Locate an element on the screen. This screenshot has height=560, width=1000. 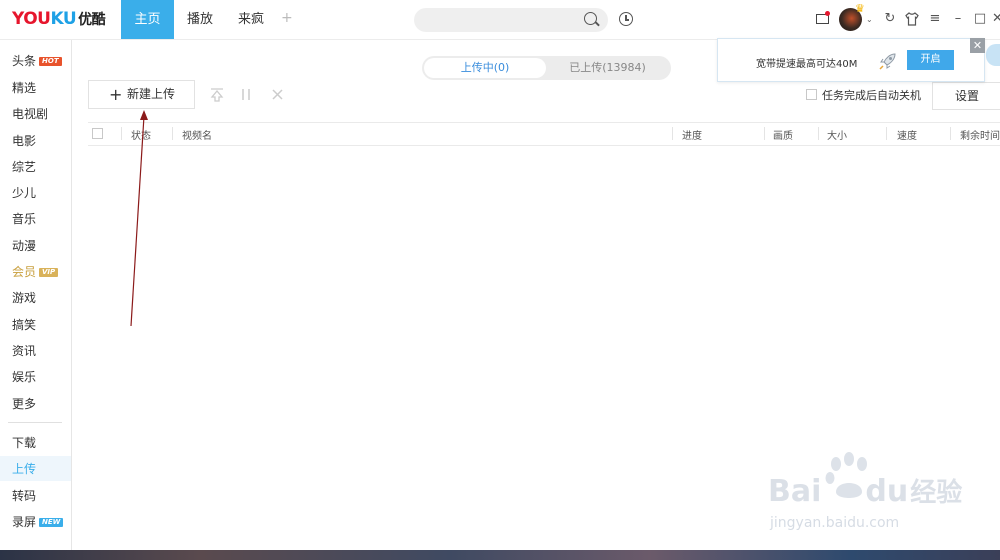
search-icon is located at coordinates (590, 18).